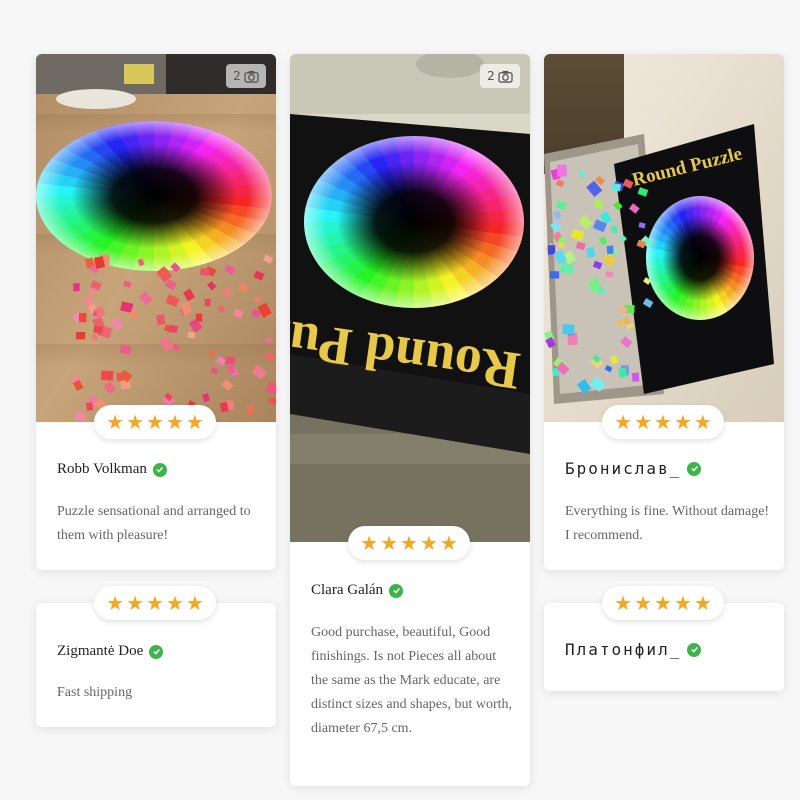 The image size is (800, 800). Describe the element at coordinates (347, 590) in the screenshot. I see `reviewer-name-text: Clara Galán` at that location.